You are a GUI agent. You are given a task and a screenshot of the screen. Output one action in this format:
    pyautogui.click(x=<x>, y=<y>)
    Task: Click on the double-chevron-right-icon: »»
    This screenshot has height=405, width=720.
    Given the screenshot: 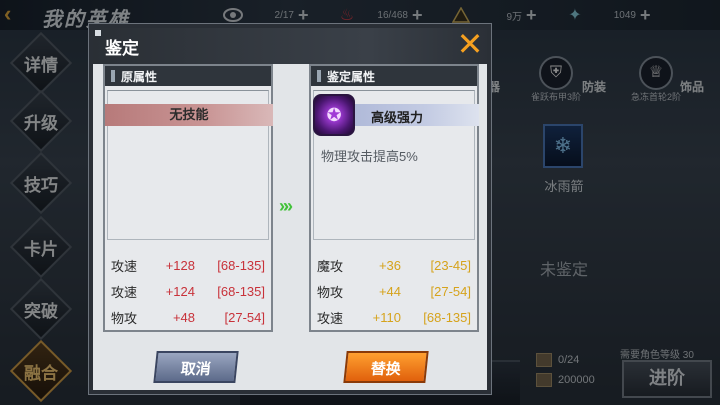 What is the action you would take?
    pyautogui.click(x=286, y=206)
    